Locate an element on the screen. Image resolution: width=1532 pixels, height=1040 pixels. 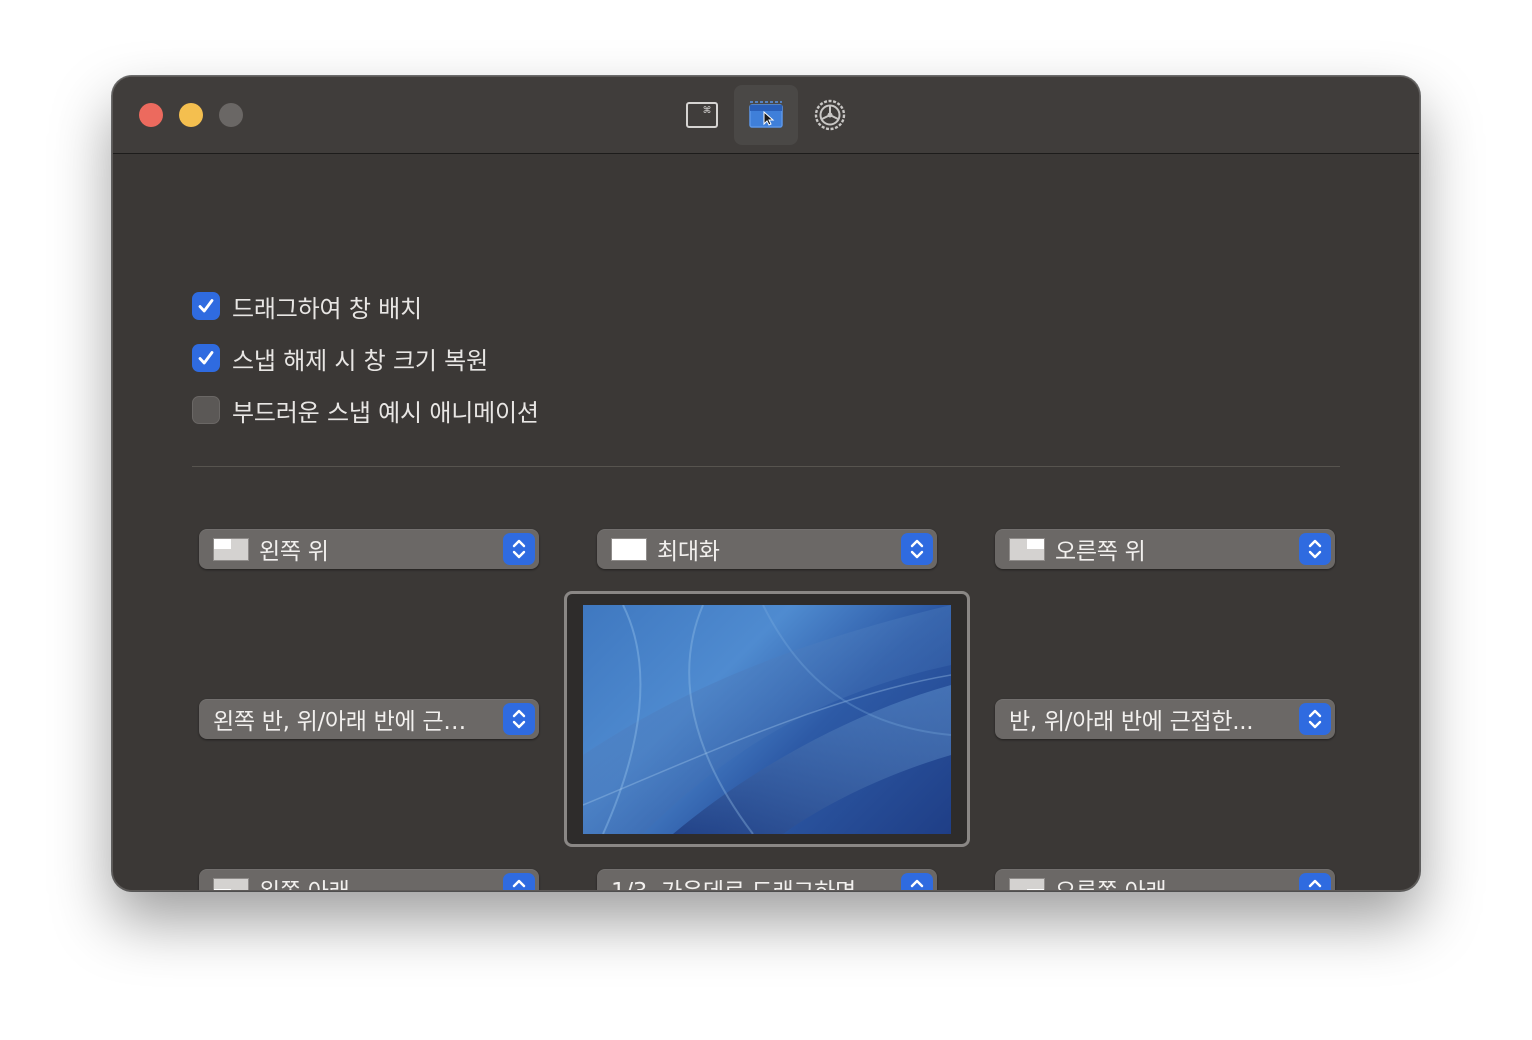
checkbox-label: 스냅 해제 시 창 크기 복원 is located at coordinates (360, 360).